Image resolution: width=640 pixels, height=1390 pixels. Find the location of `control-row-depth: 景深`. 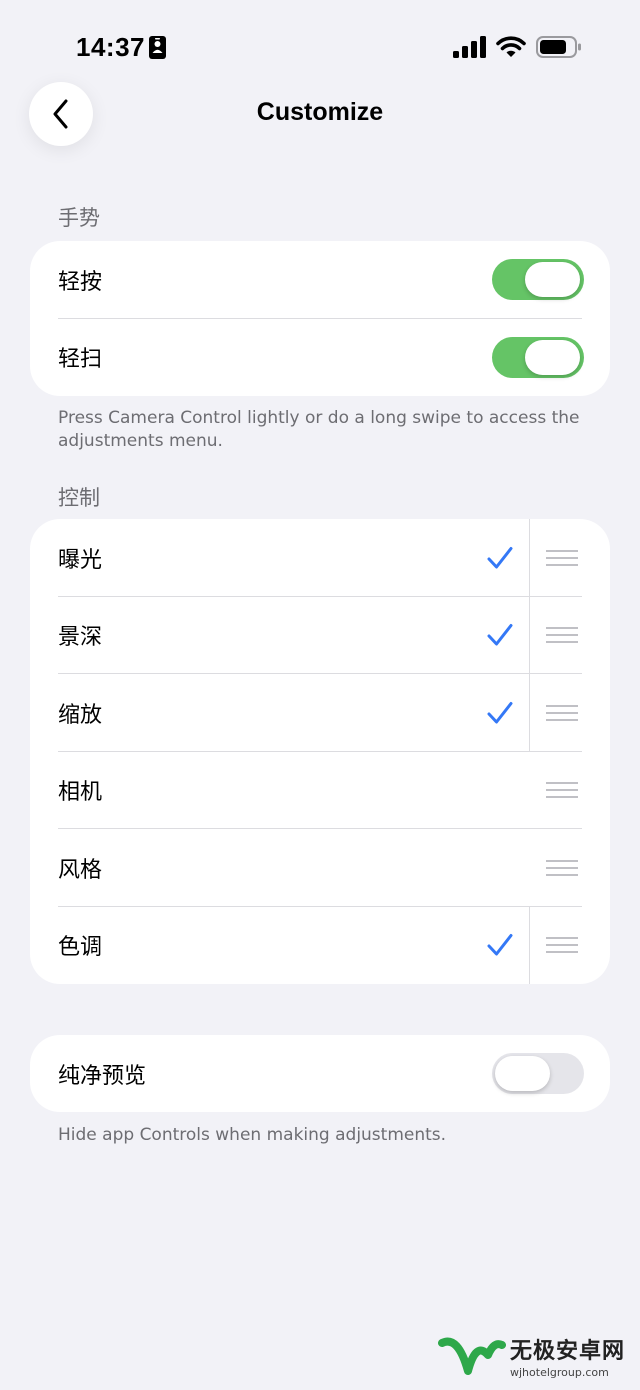

control-row-depth: 景深 is located at coordinates (320, 635).